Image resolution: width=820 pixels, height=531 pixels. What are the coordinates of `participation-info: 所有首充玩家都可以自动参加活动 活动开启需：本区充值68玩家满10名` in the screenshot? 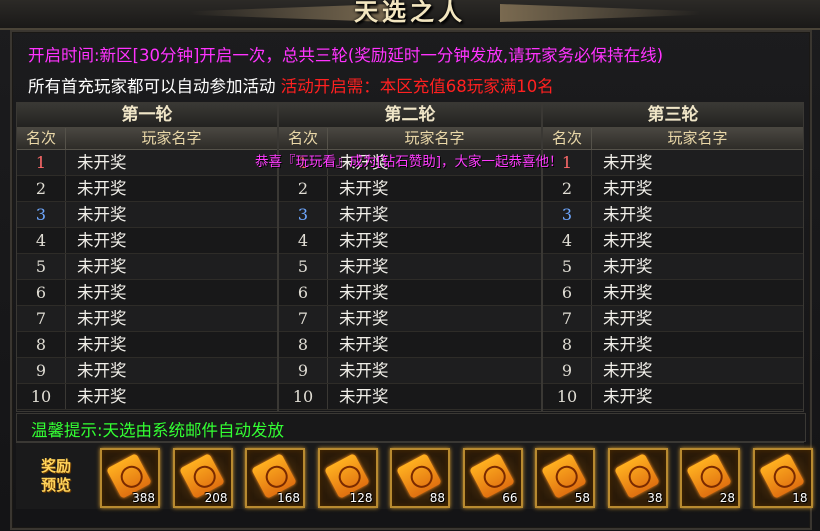 It's located at (291, 85).